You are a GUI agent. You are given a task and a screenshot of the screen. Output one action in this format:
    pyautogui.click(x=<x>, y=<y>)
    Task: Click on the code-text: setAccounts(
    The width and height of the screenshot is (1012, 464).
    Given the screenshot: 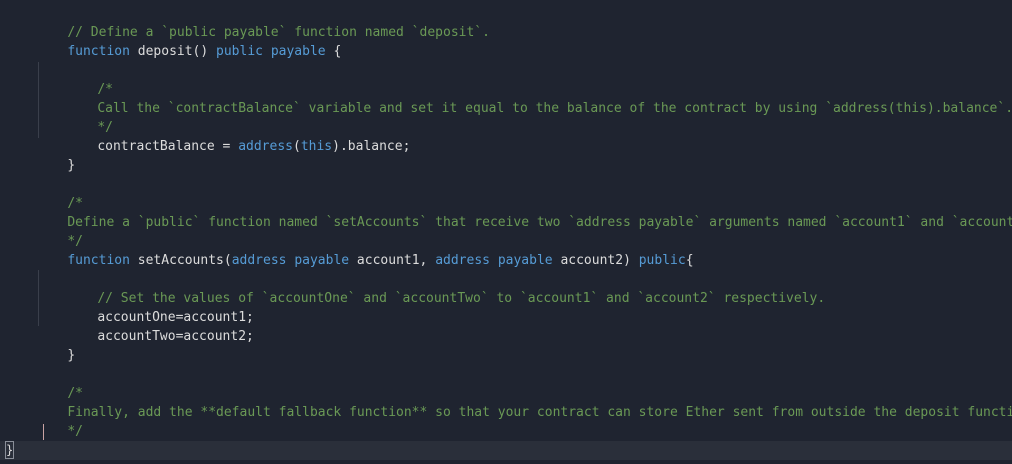 What is the action you would take?
    pyautogui.click(x=180, y=260)
    